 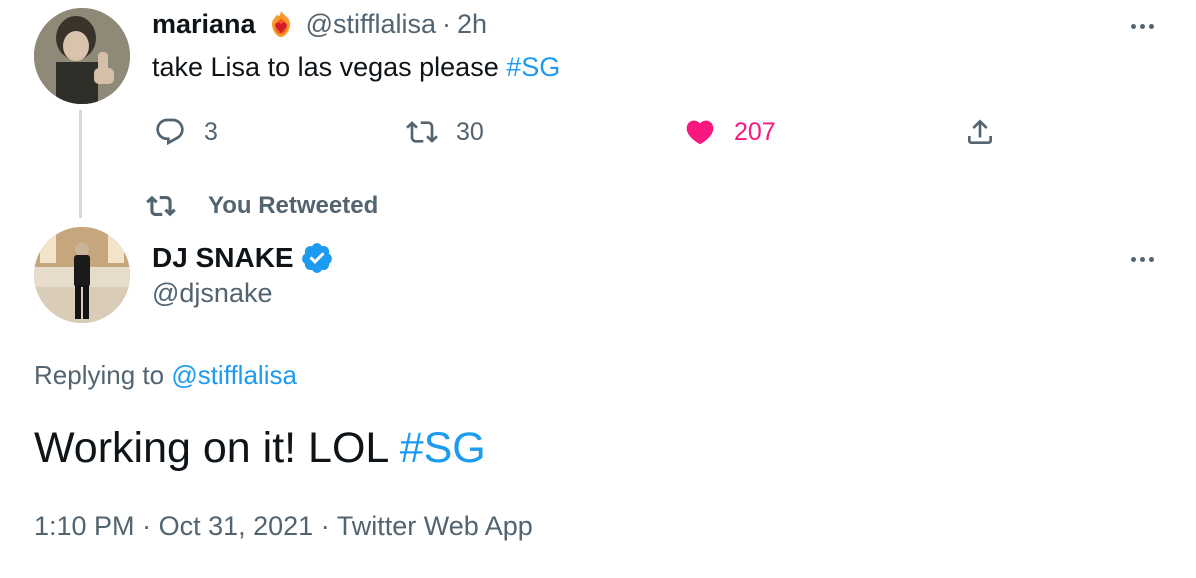 I want to click on share-button, so click(x=980, y=132).